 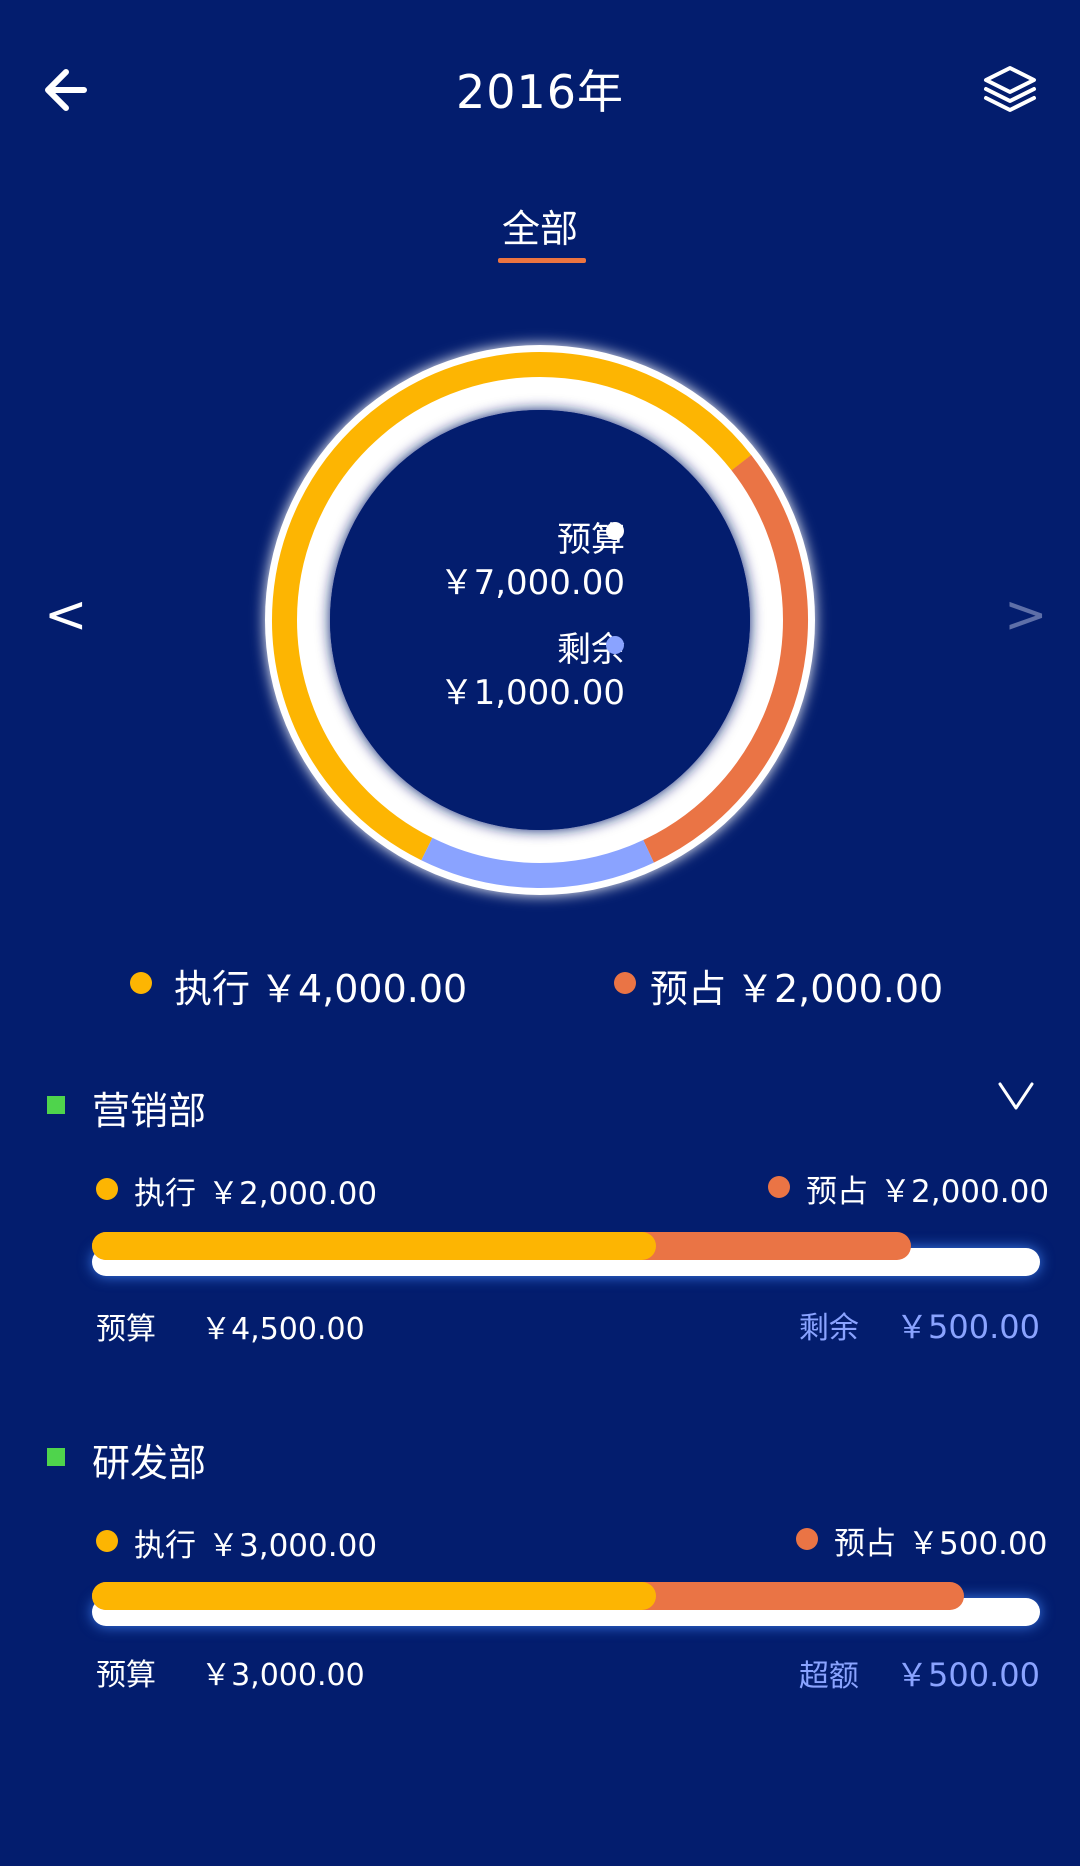 I want to click on reserved-value: ￥2,000.00, so click(x=965, y=1192).